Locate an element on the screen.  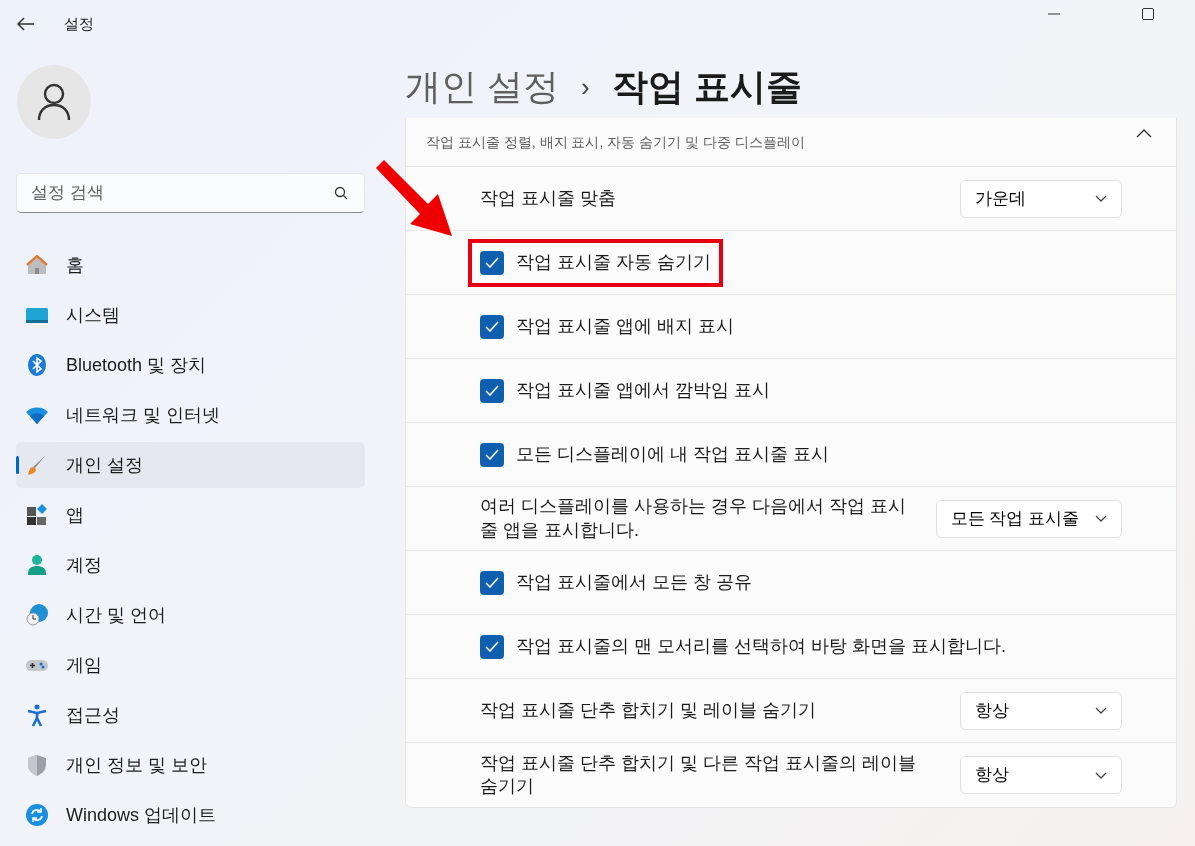
setting-label: 모든 디스플레이에 내 작업 표시줄 표시 is located at coordinates (672, 454).